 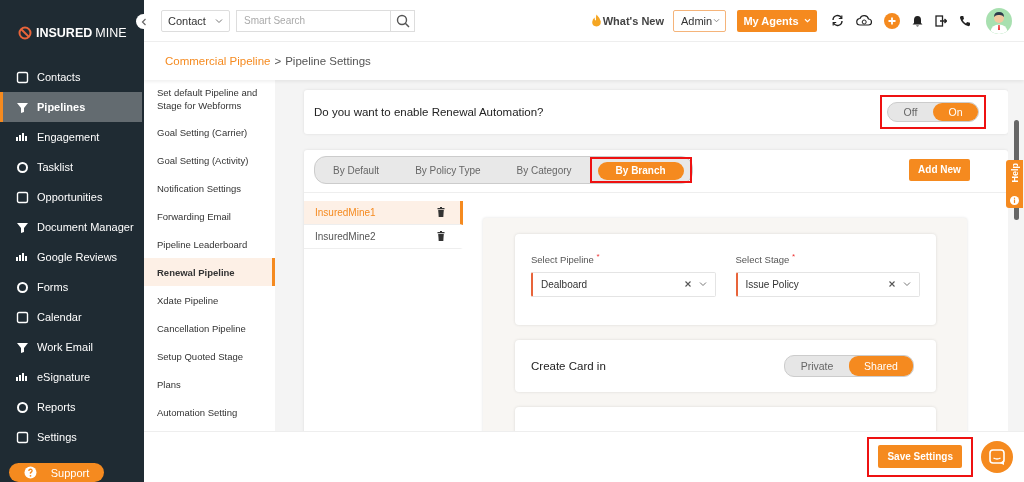 What do you see at coordinates (25, 33) in the screenshot?
I see `logo-icon` at bounding box center [25, 33].